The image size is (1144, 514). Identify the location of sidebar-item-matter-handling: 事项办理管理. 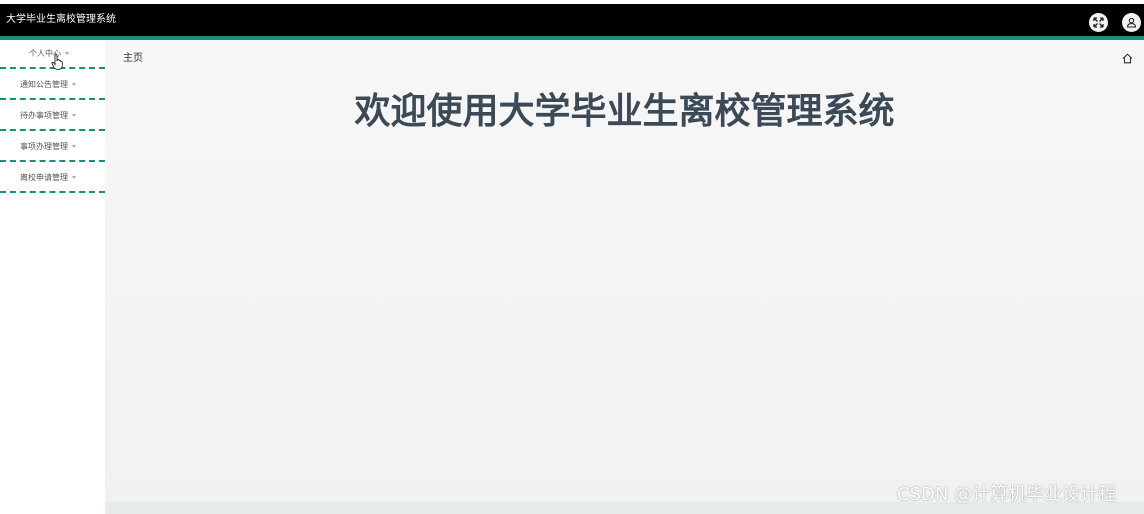
(52, 147).